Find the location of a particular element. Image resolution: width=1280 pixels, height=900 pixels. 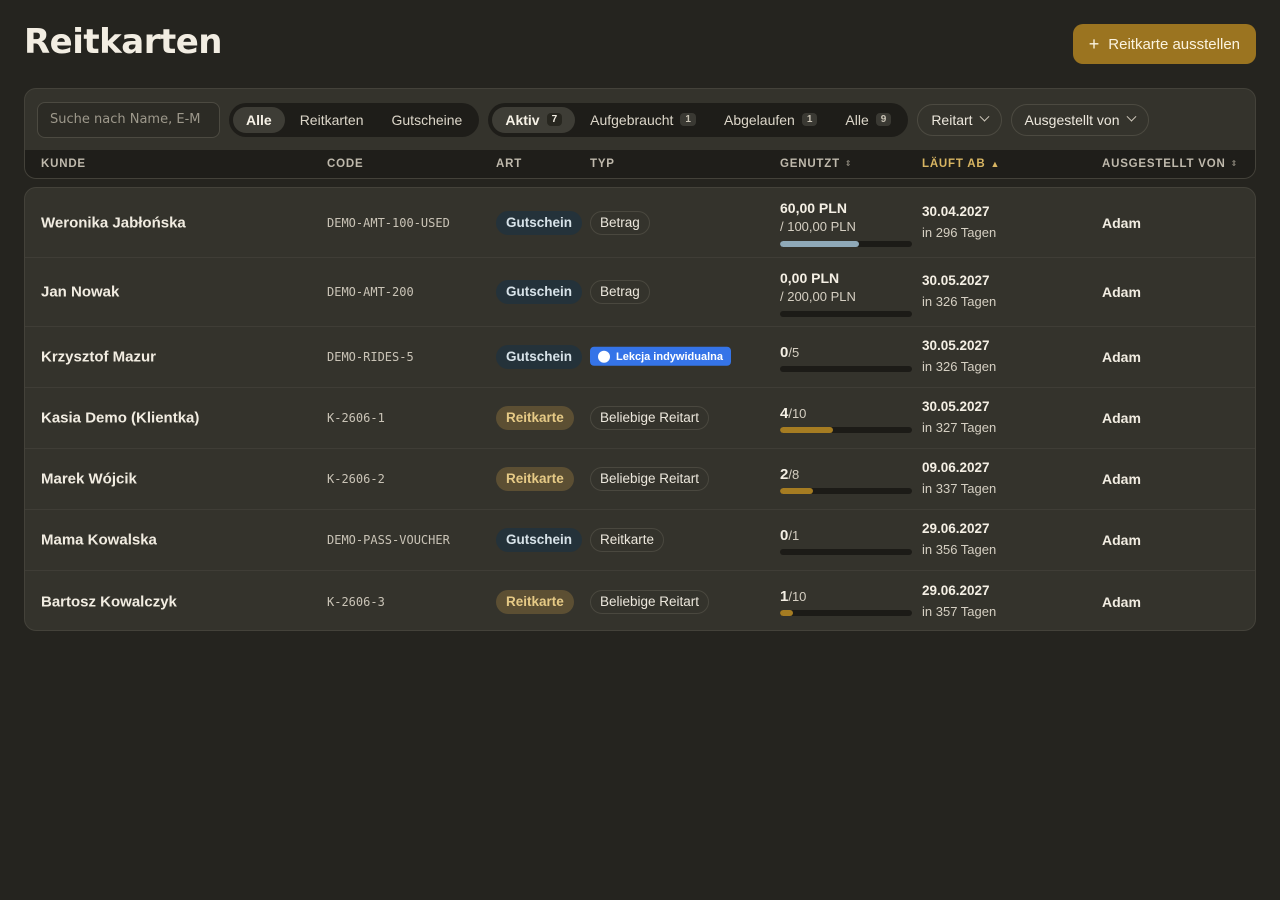

customer-name: Bartosz Kowalczyk is located at coordinates (109, 601).